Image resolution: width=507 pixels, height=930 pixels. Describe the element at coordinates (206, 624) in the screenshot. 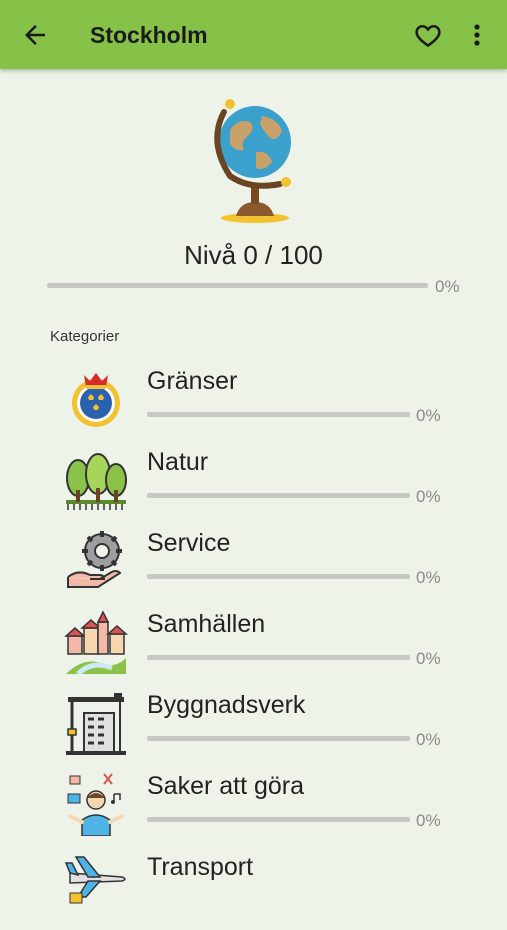

I see `category-name: Samhällen` at that location.